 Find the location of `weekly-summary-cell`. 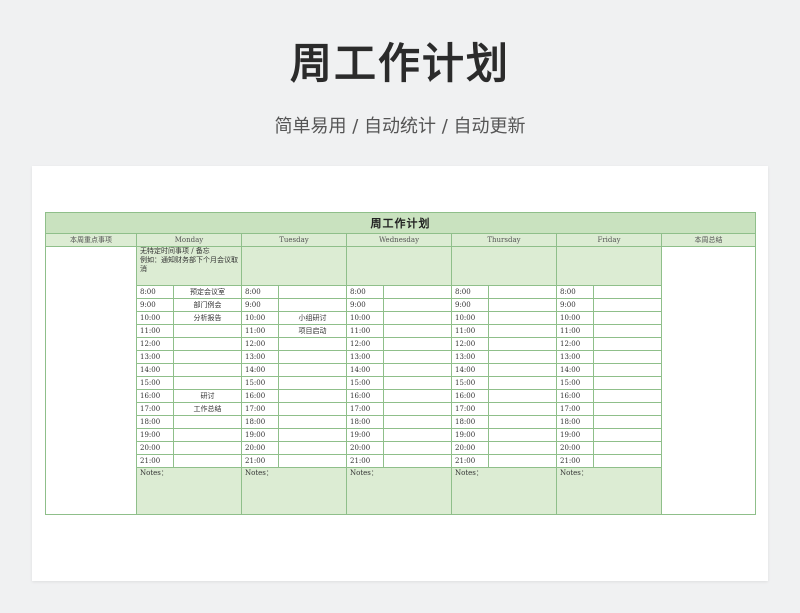

weekly-summary-cell is located at coordinates (708, 380).